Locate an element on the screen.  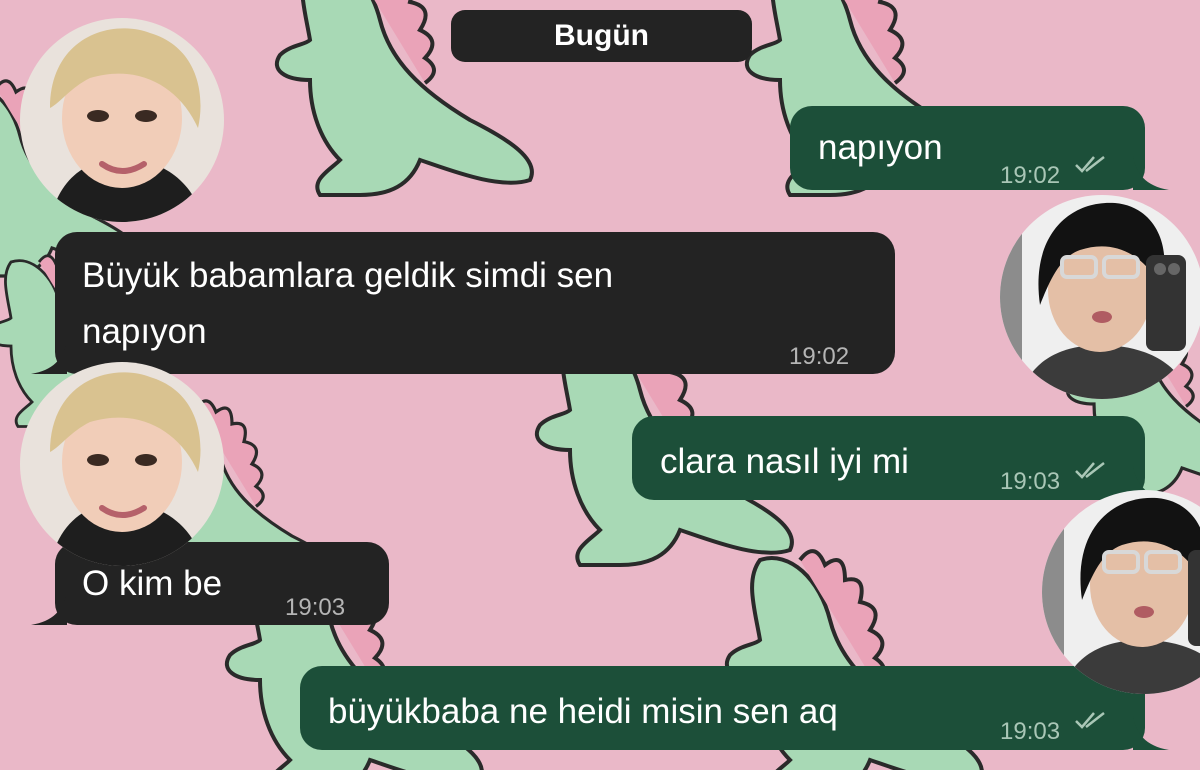
message-bubble-outgoing: napıyon 19:02 is located at coordinates (979, 148).